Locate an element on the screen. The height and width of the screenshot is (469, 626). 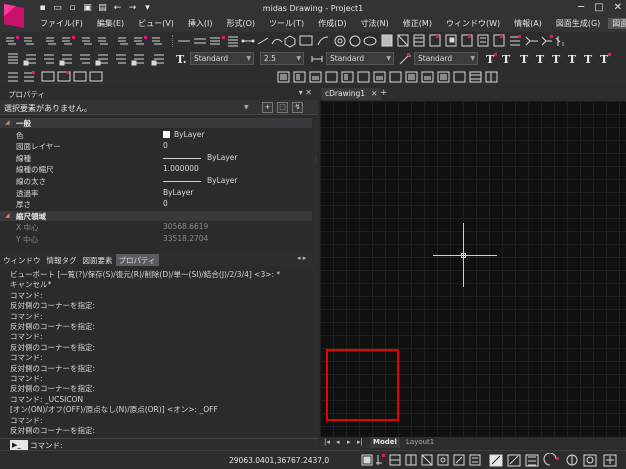
menu-file: ファイル(F) is located at coordinates (62, 23).